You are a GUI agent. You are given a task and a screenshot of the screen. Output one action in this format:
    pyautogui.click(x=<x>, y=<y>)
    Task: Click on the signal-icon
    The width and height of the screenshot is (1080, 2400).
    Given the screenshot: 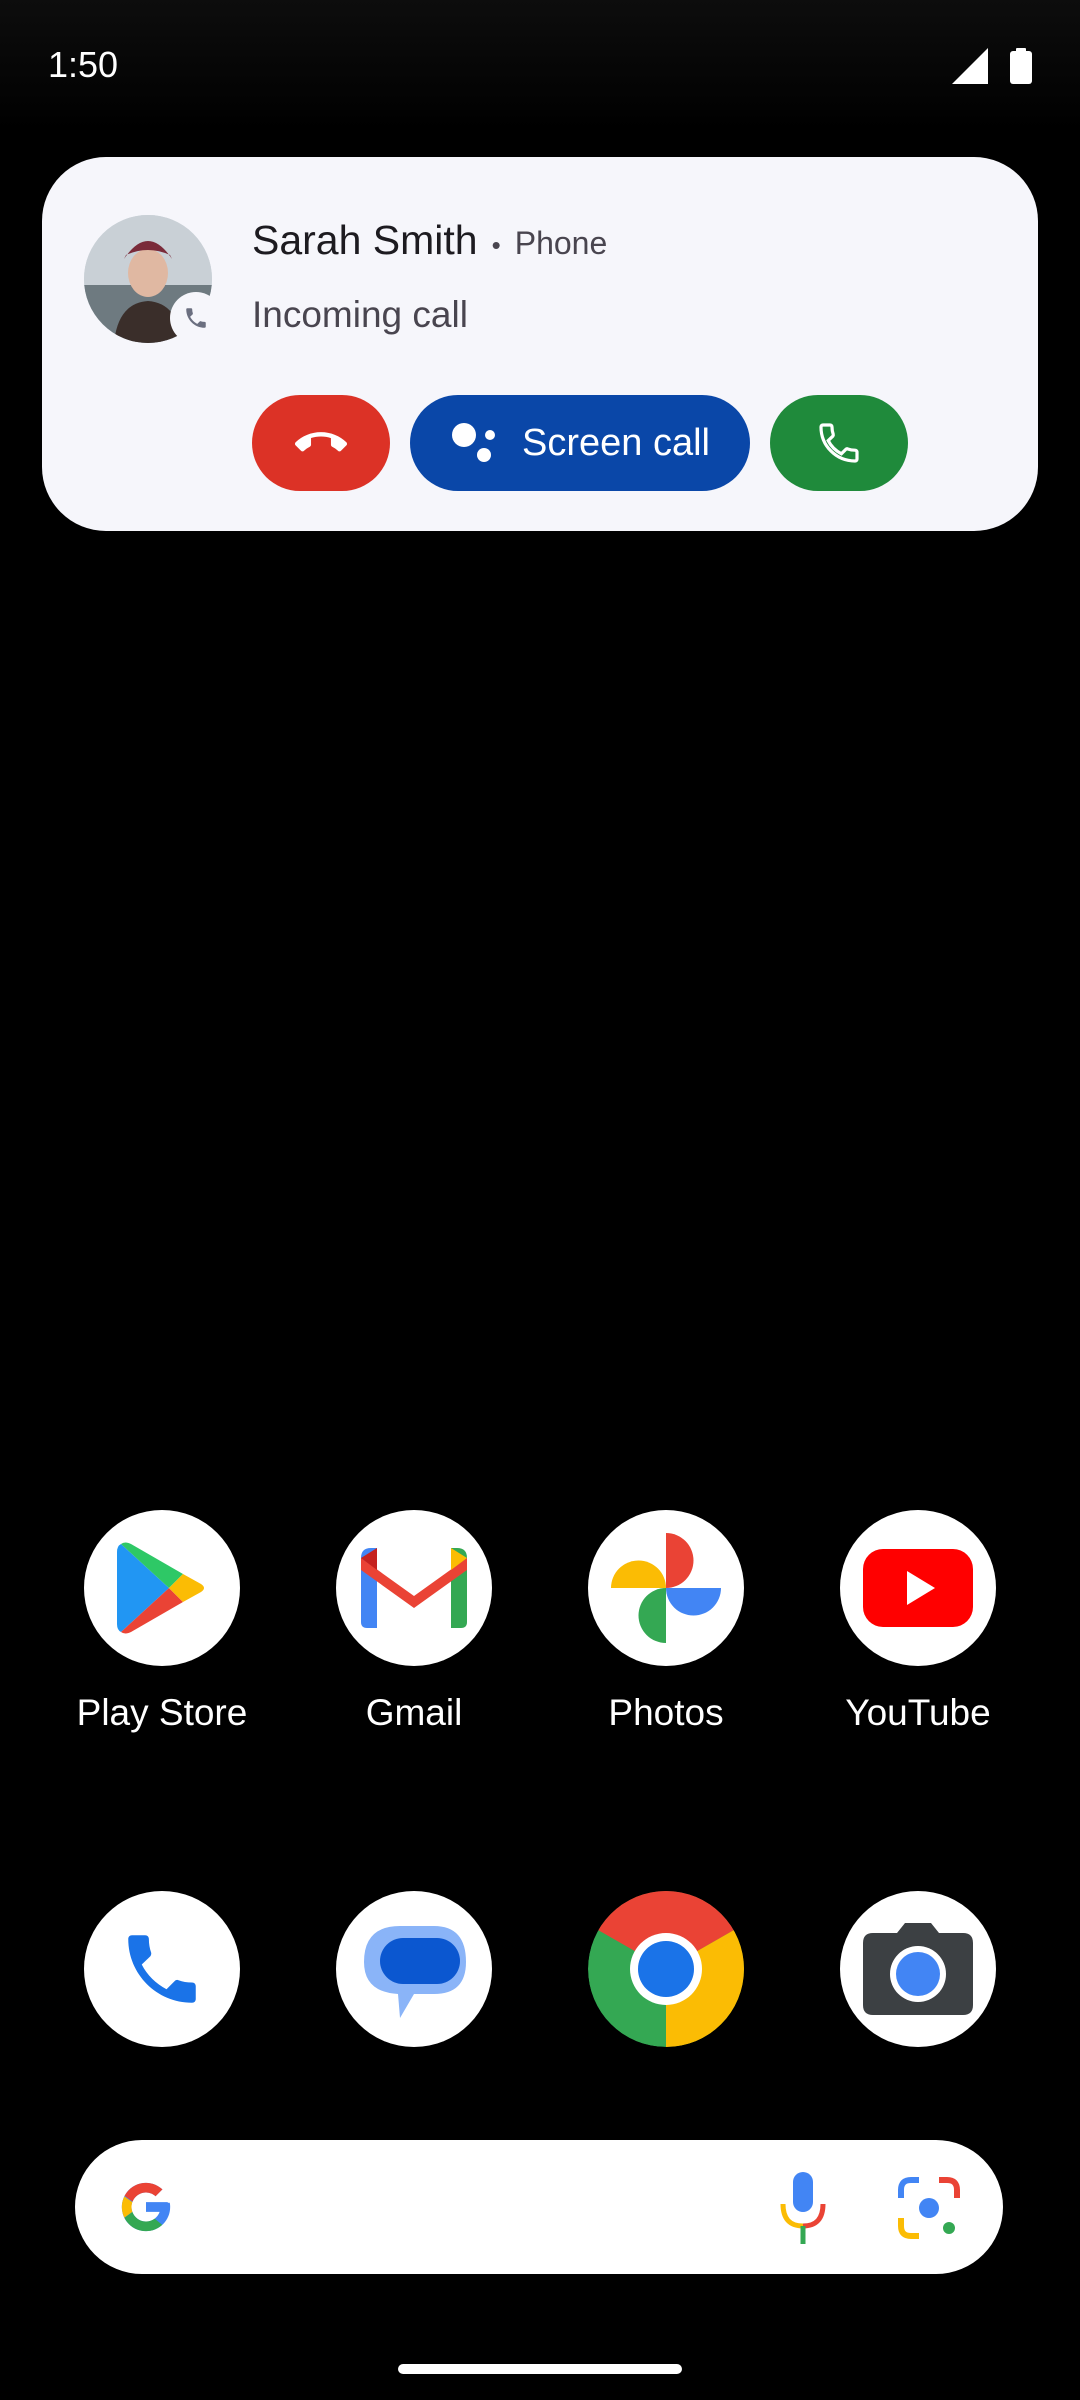 What is the action you would take?
    pyautogui.click(x=970, y=66)
    